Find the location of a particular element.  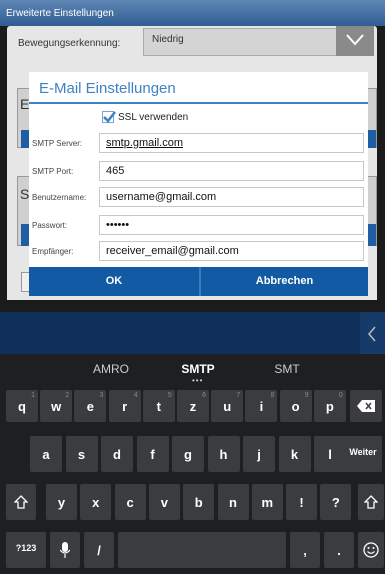

key-q: q1 is located at coordinates (22, 406).